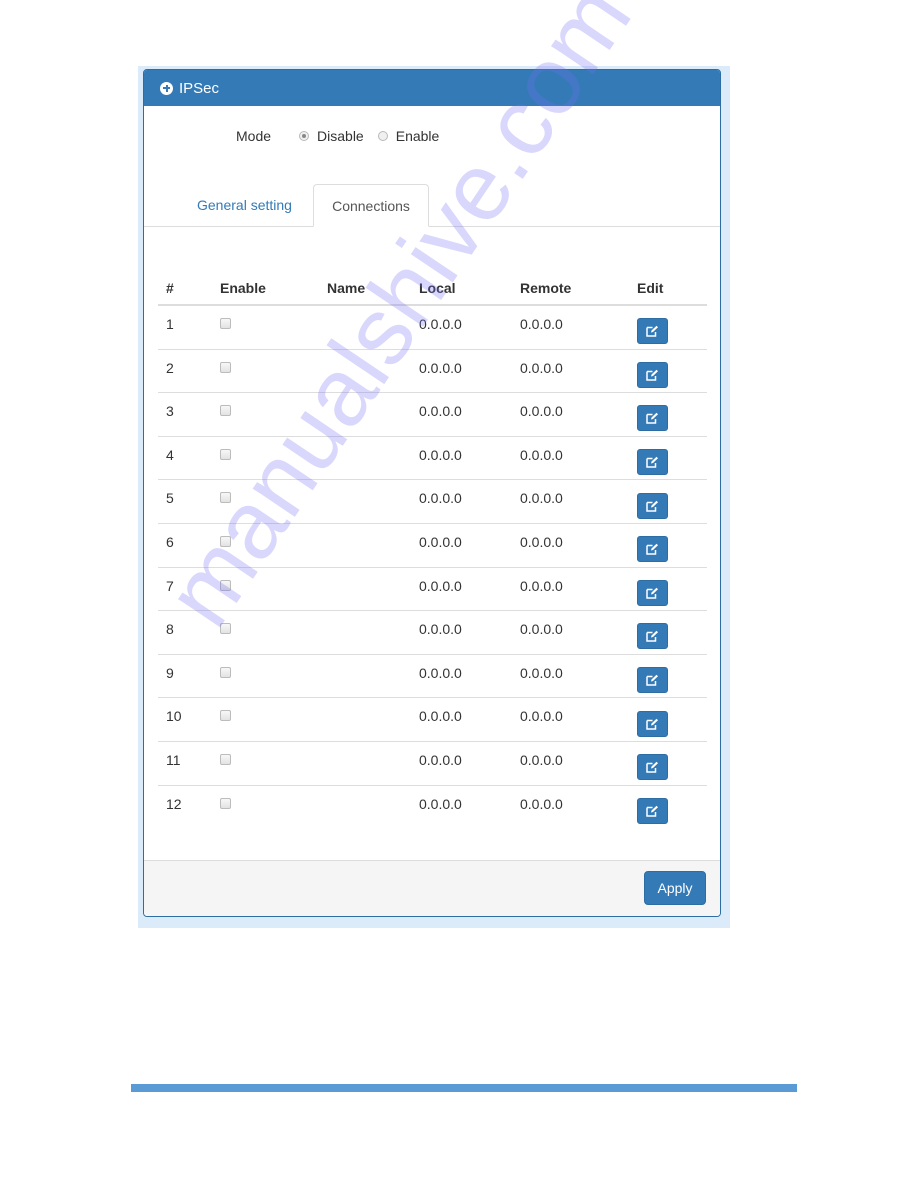  What do you see at coordinates (432, 502) in the screenshot?
I see `table-row: 5 0.0.0.0 0.0.0.0` at bounding box center [432, 502].